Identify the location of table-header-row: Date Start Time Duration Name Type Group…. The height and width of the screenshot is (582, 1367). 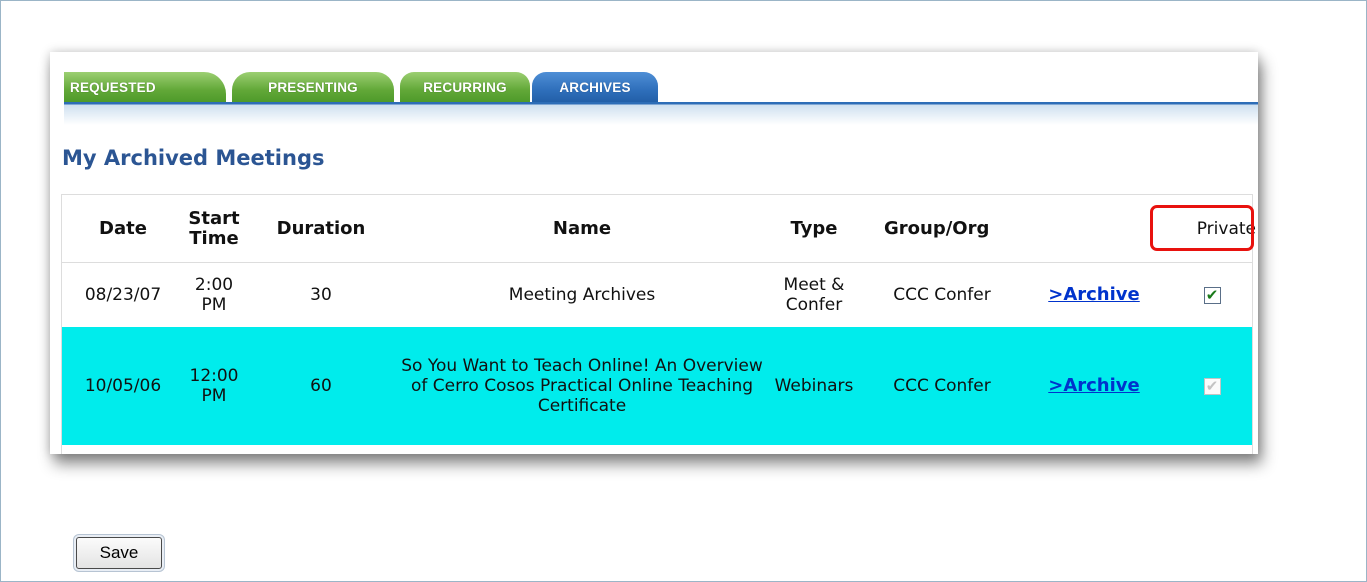
(659, 229).